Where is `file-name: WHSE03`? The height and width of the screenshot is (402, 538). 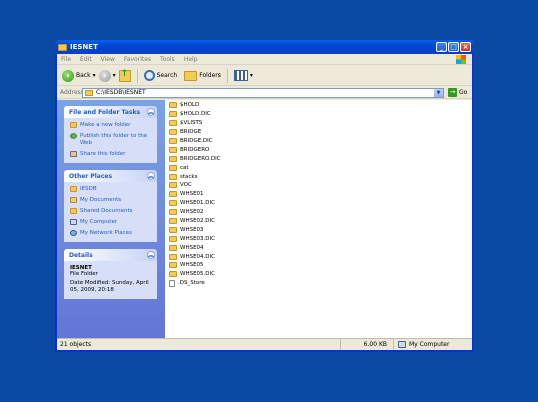 file-name: WHSE03 is located at coordinates (192, 229).